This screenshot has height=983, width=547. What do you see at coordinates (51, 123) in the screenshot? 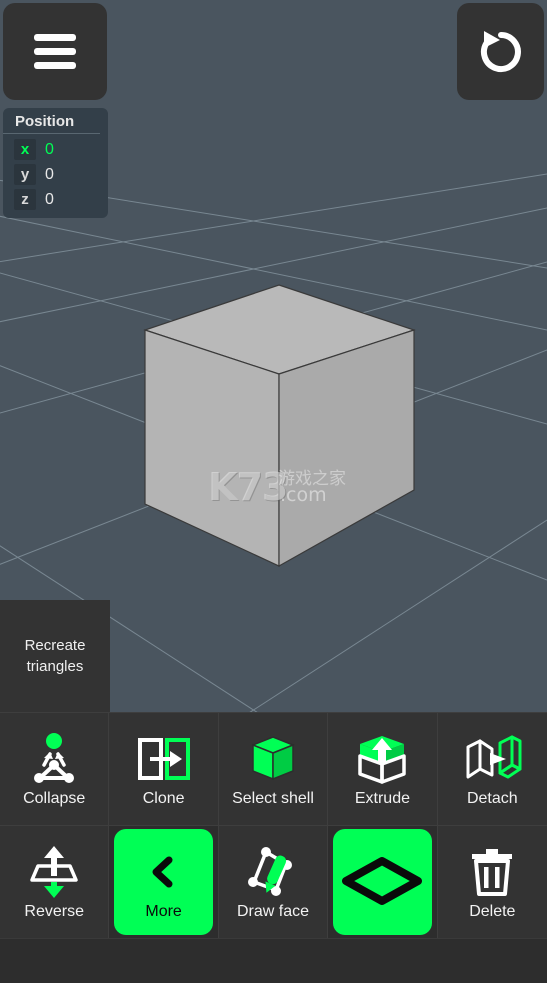
I see `position-panel-title: Position` at bounding box center [51, 123].